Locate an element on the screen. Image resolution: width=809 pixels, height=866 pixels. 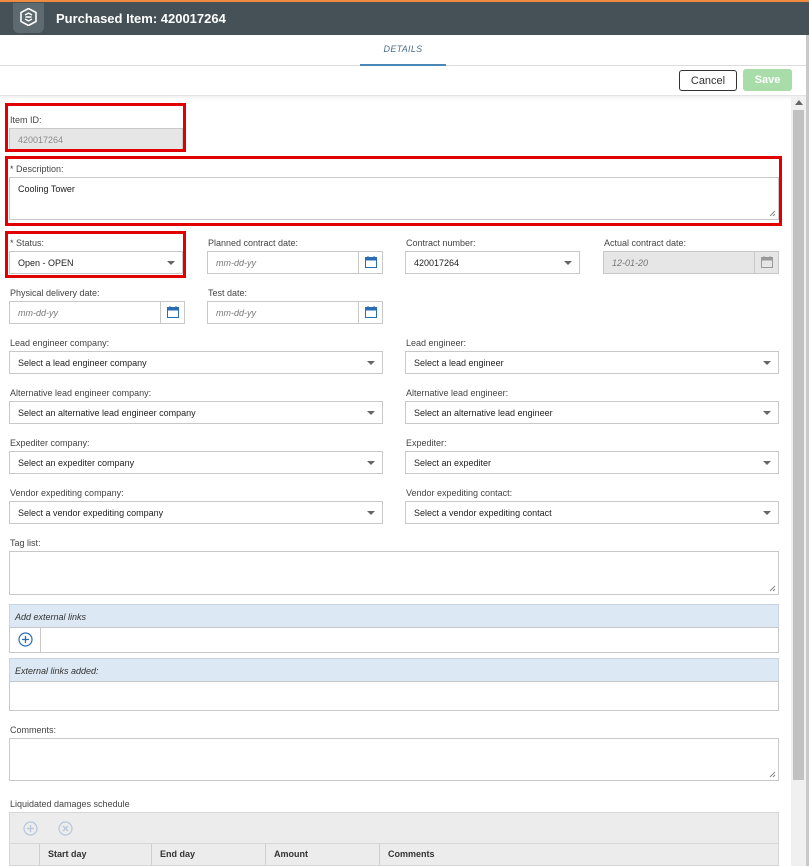
comments-label: Comments: is located at coordinates (33, 730).